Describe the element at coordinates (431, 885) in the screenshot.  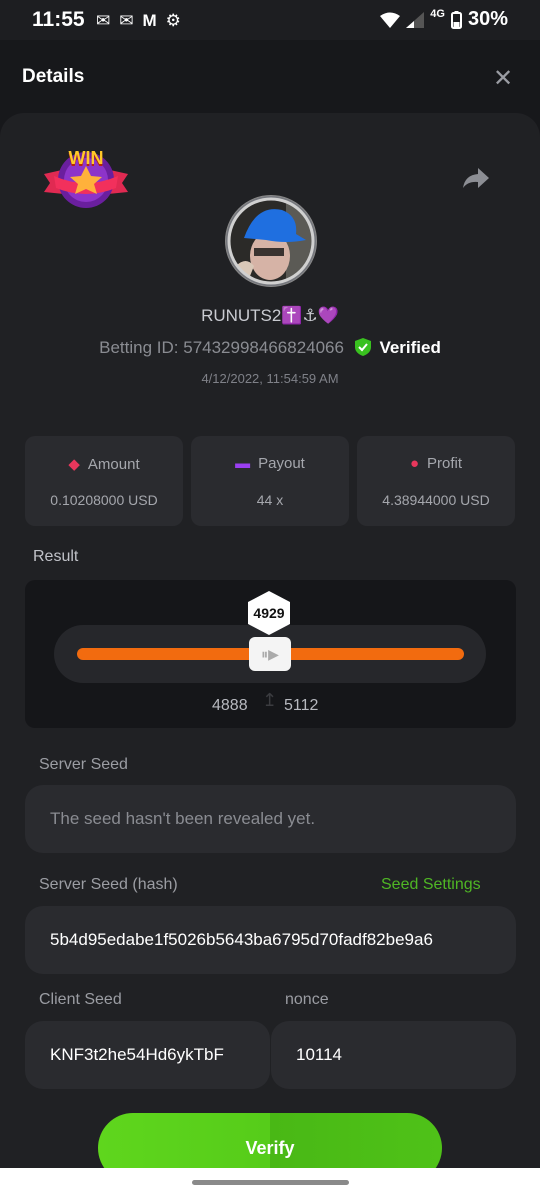
I see `seed-settings-link: Seed Settings` at that location.